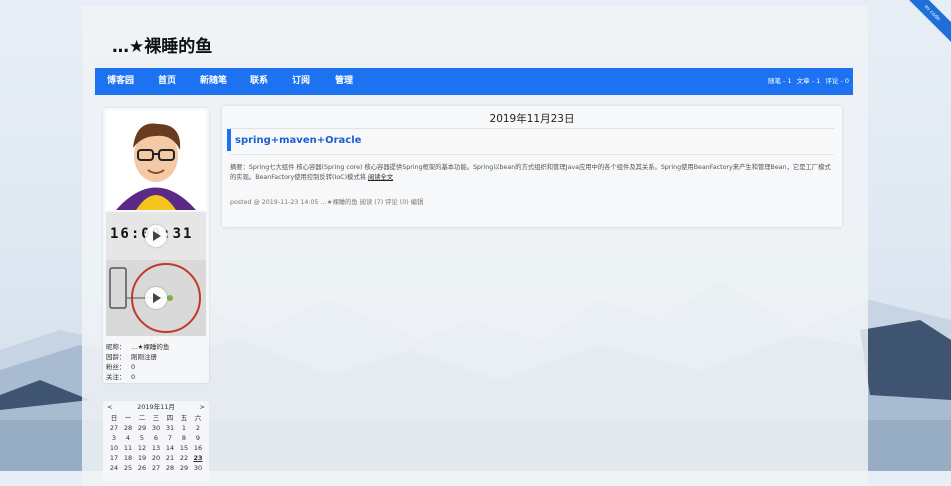  Describe the element at coordinates (128, 458) in the screenshot. I see `calendar-day: 18` at that location.